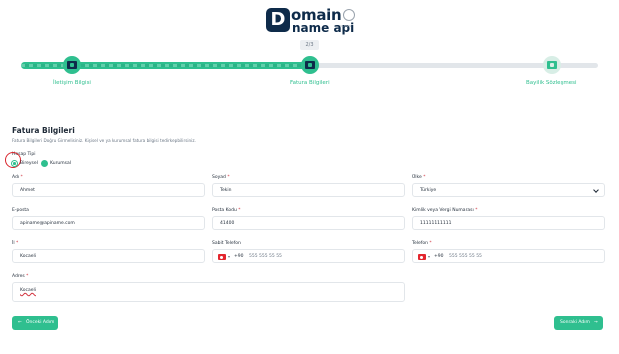  Describe the element at coordinates (60, 163) in the screenshot. I see `radio-kurumsal-label: Kurumsal` at that location.